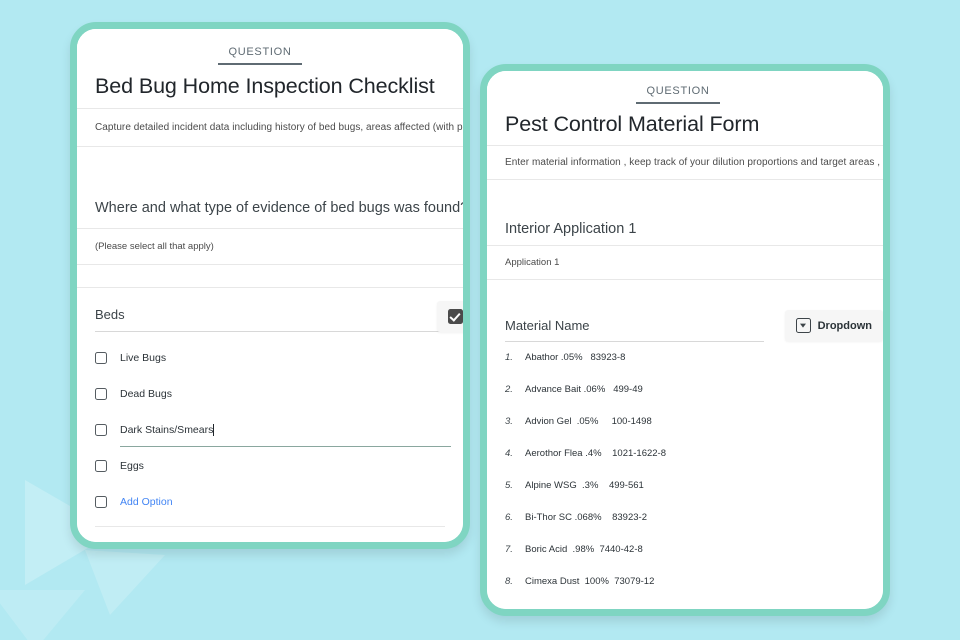 Image resolution: width=960 pixels, height=640 pixels. What do you see at coordinates (584, 549) in the screenshot?
I see `material-text: Boric Acid .98% 7440-42-8` at bounding box center [584, 549].